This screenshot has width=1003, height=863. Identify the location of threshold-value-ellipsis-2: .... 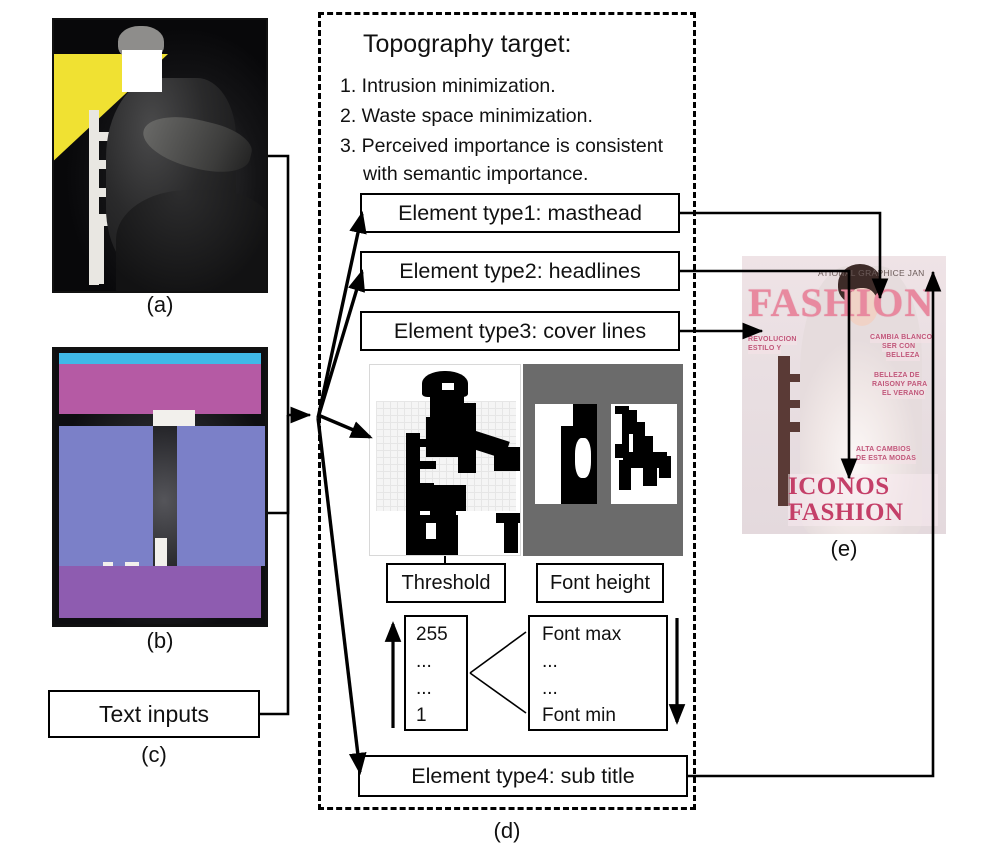
(424, 688).